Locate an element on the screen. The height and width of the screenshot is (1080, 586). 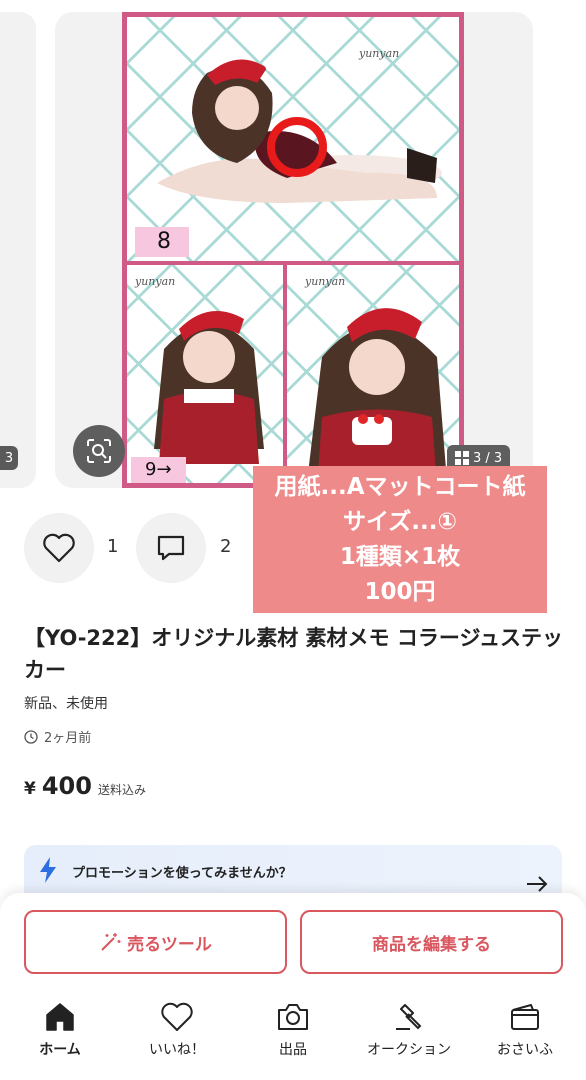
lightning-icon is located at coordinates (48, 870).